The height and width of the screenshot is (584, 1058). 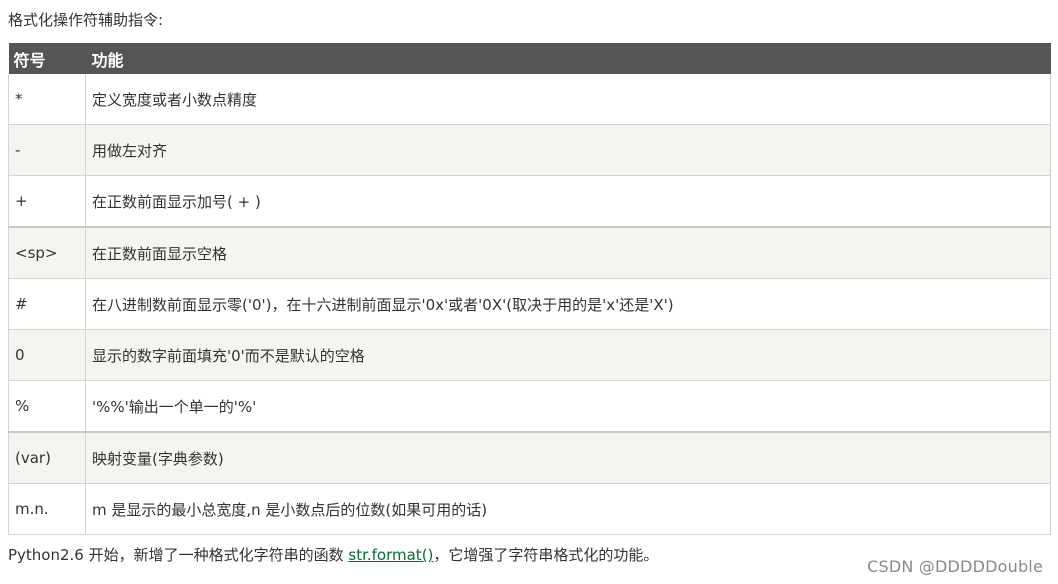 I want to click on csdn-watermark: CSDN @DDDDDouble, so click(x=955, y=566).